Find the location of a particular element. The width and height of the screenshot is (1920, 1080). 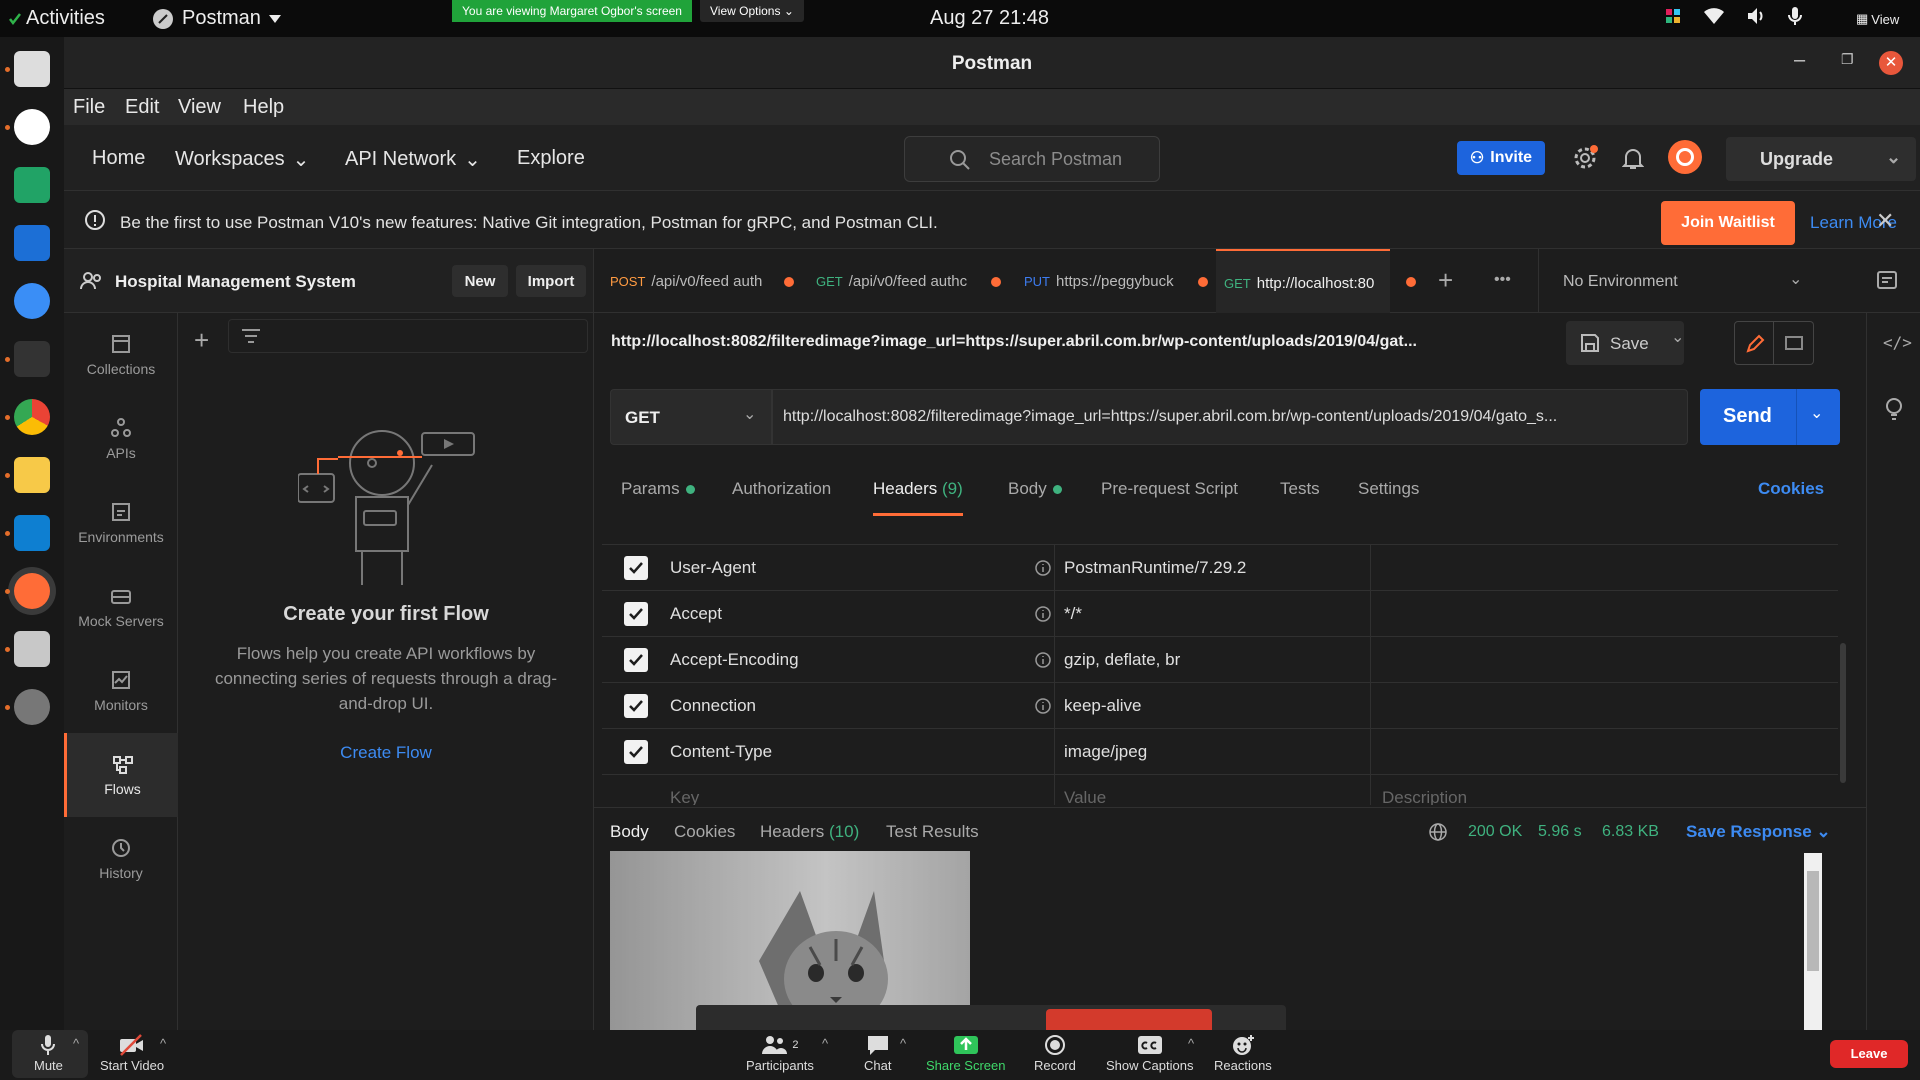

header-value: keep-alive is located at coordinates (1103, 706).